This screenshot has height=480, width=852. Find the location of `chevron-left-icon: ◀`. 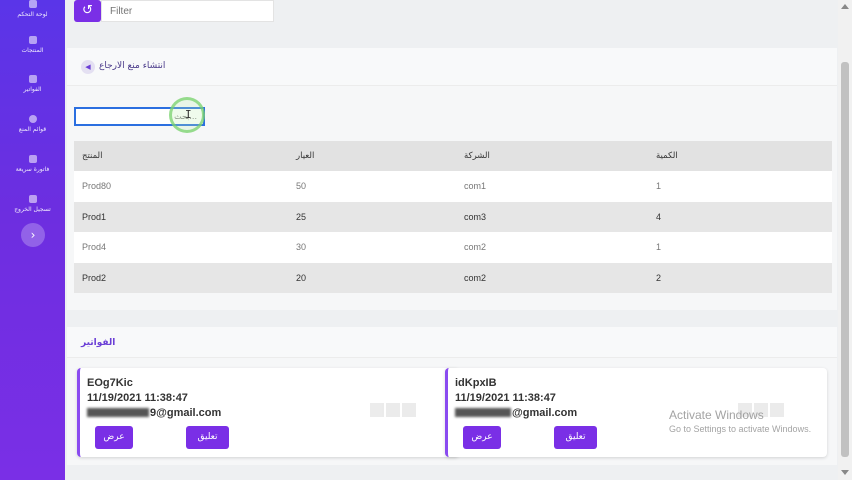

chevron-left-icon: ◀ is located at coordinates (88, 67).